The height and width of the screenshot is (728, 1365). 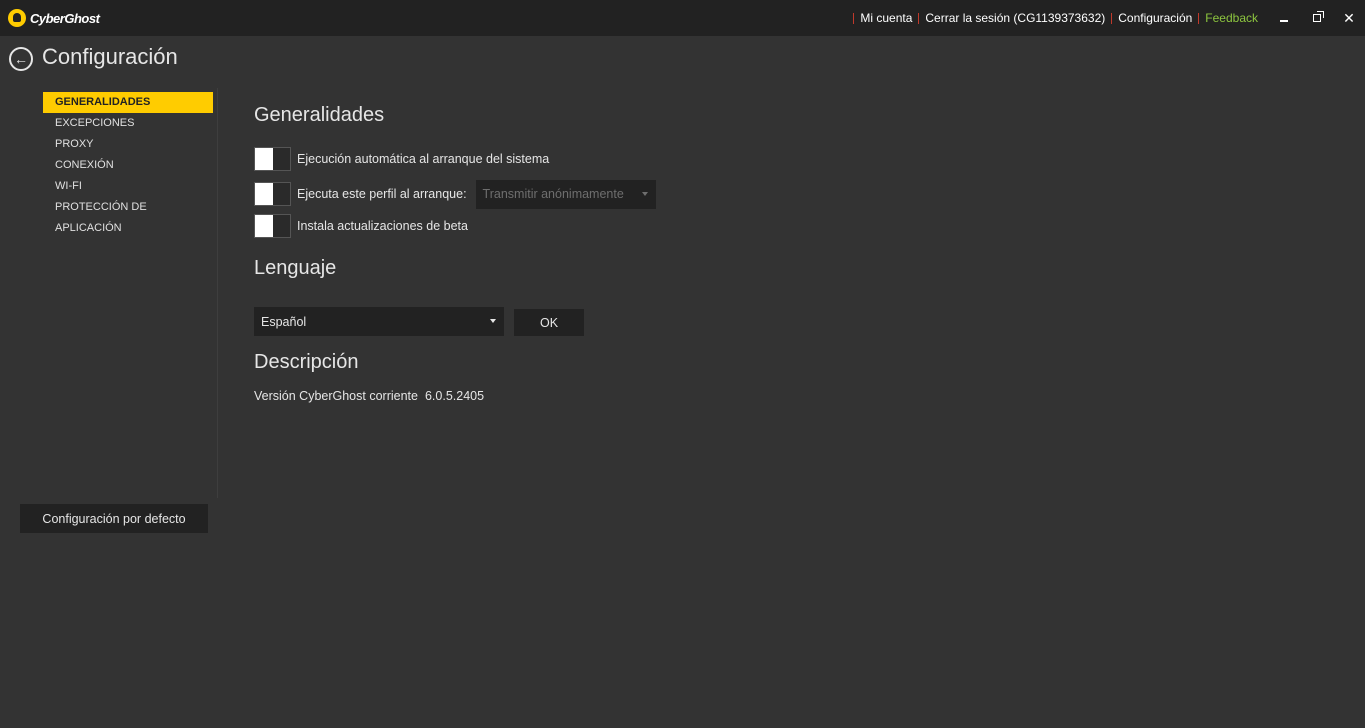 I want to click on sidebar-item-general: GENERALIDADES, so click(x=128, y=102).